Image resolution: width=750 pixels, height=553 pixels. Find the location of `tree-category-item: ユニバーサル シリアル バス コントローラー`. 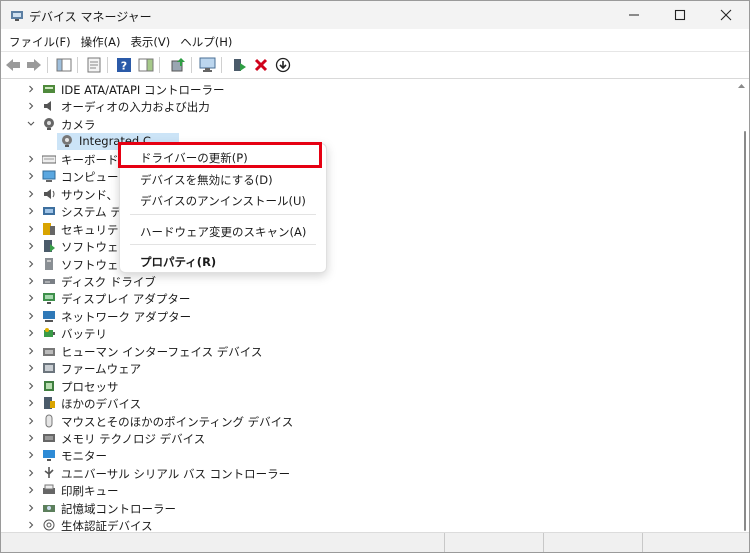

tree-category-item: ユニバーサル シリアル バス コントローラー is located at coordinates (367, 473).